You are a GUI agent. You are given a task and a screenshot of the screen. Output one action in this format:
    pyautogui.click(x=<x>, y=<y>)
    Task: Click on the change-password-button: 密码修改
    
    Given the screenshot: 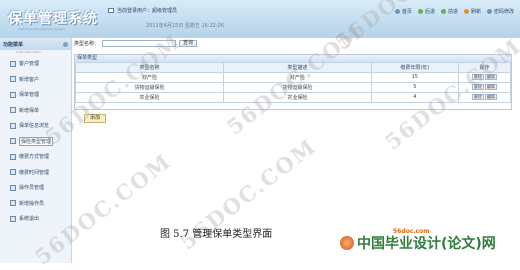 What is the action you would take?
    pyautogui.click(x=500, y=11)
    